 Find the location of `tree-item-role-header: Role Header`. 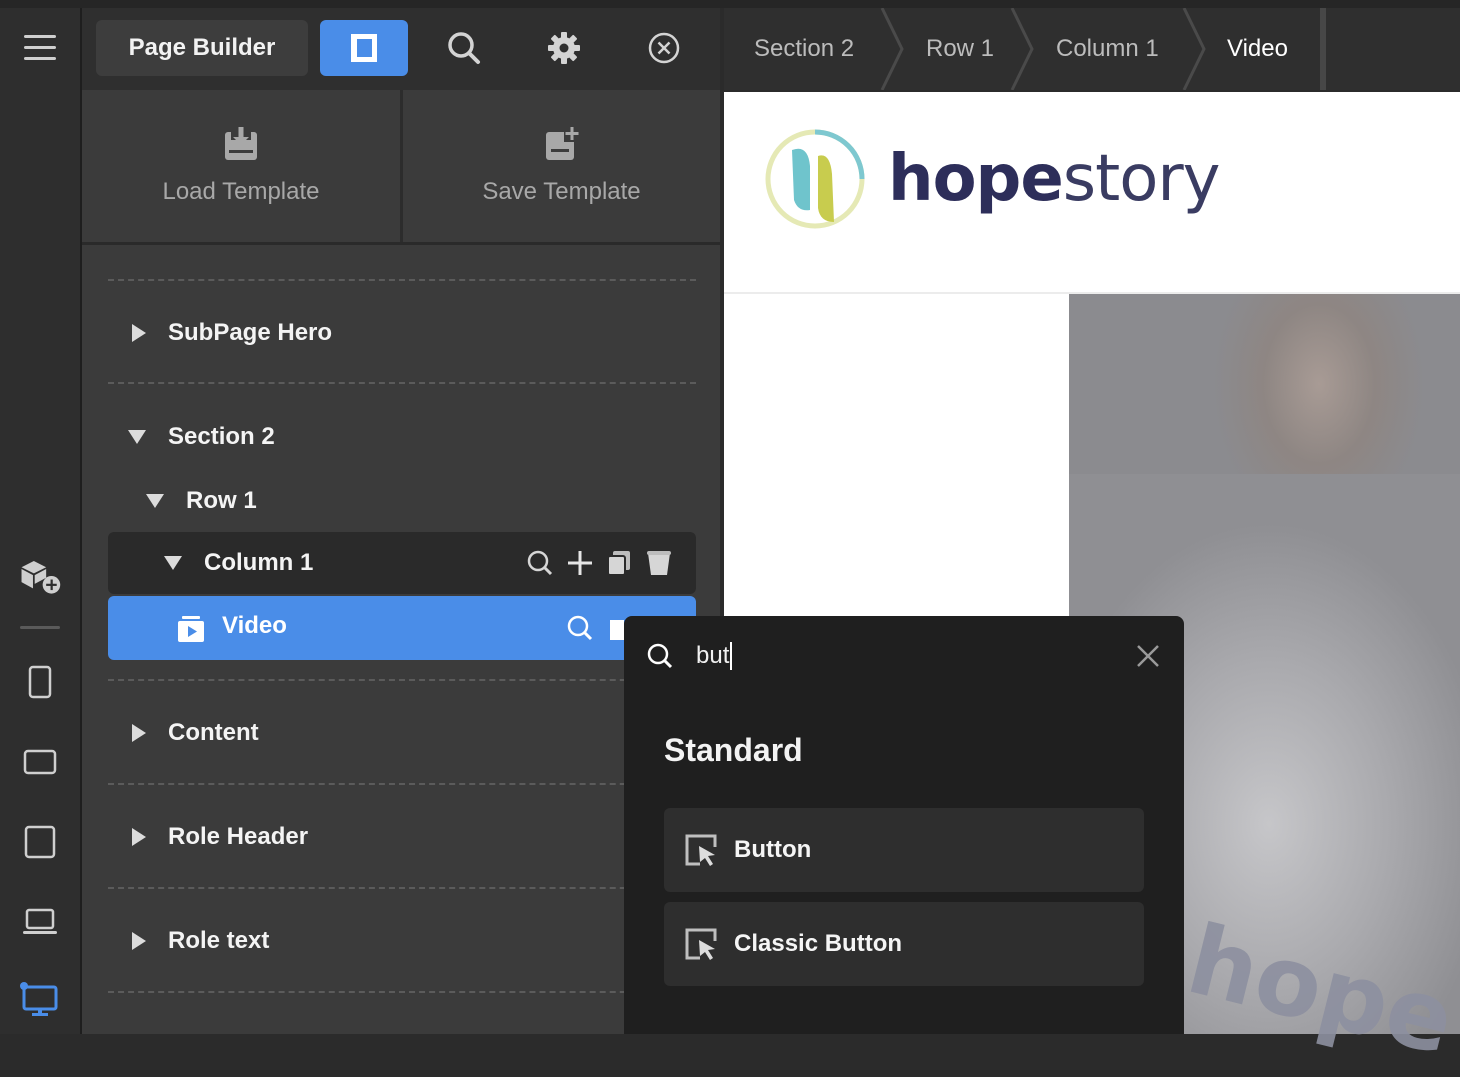

tree-item-role-header: Role Header is located at coordinates (220, 837).